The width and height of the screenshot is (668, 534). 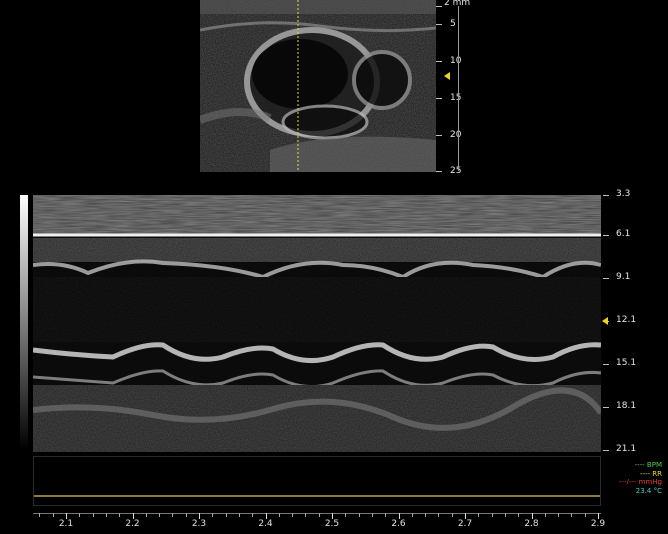 I want to click on grayscale-bar, so click(x=24, y=322).